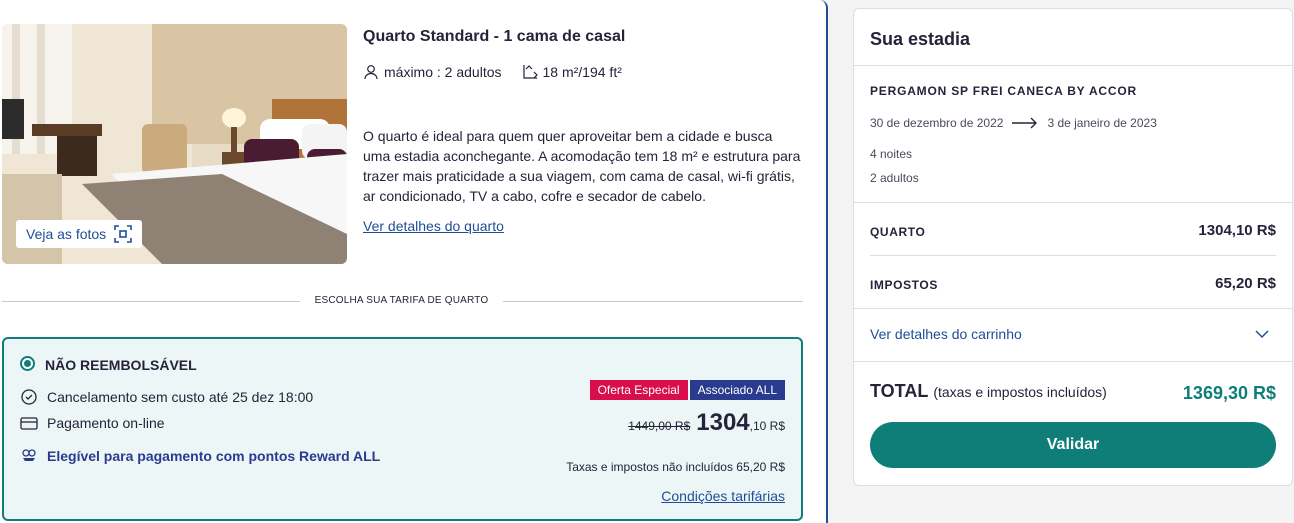  Describe the element at coordinates (1102, 123) in the screenshot. I see `checkout-date: 3 de janeiro de 2023` at that location.